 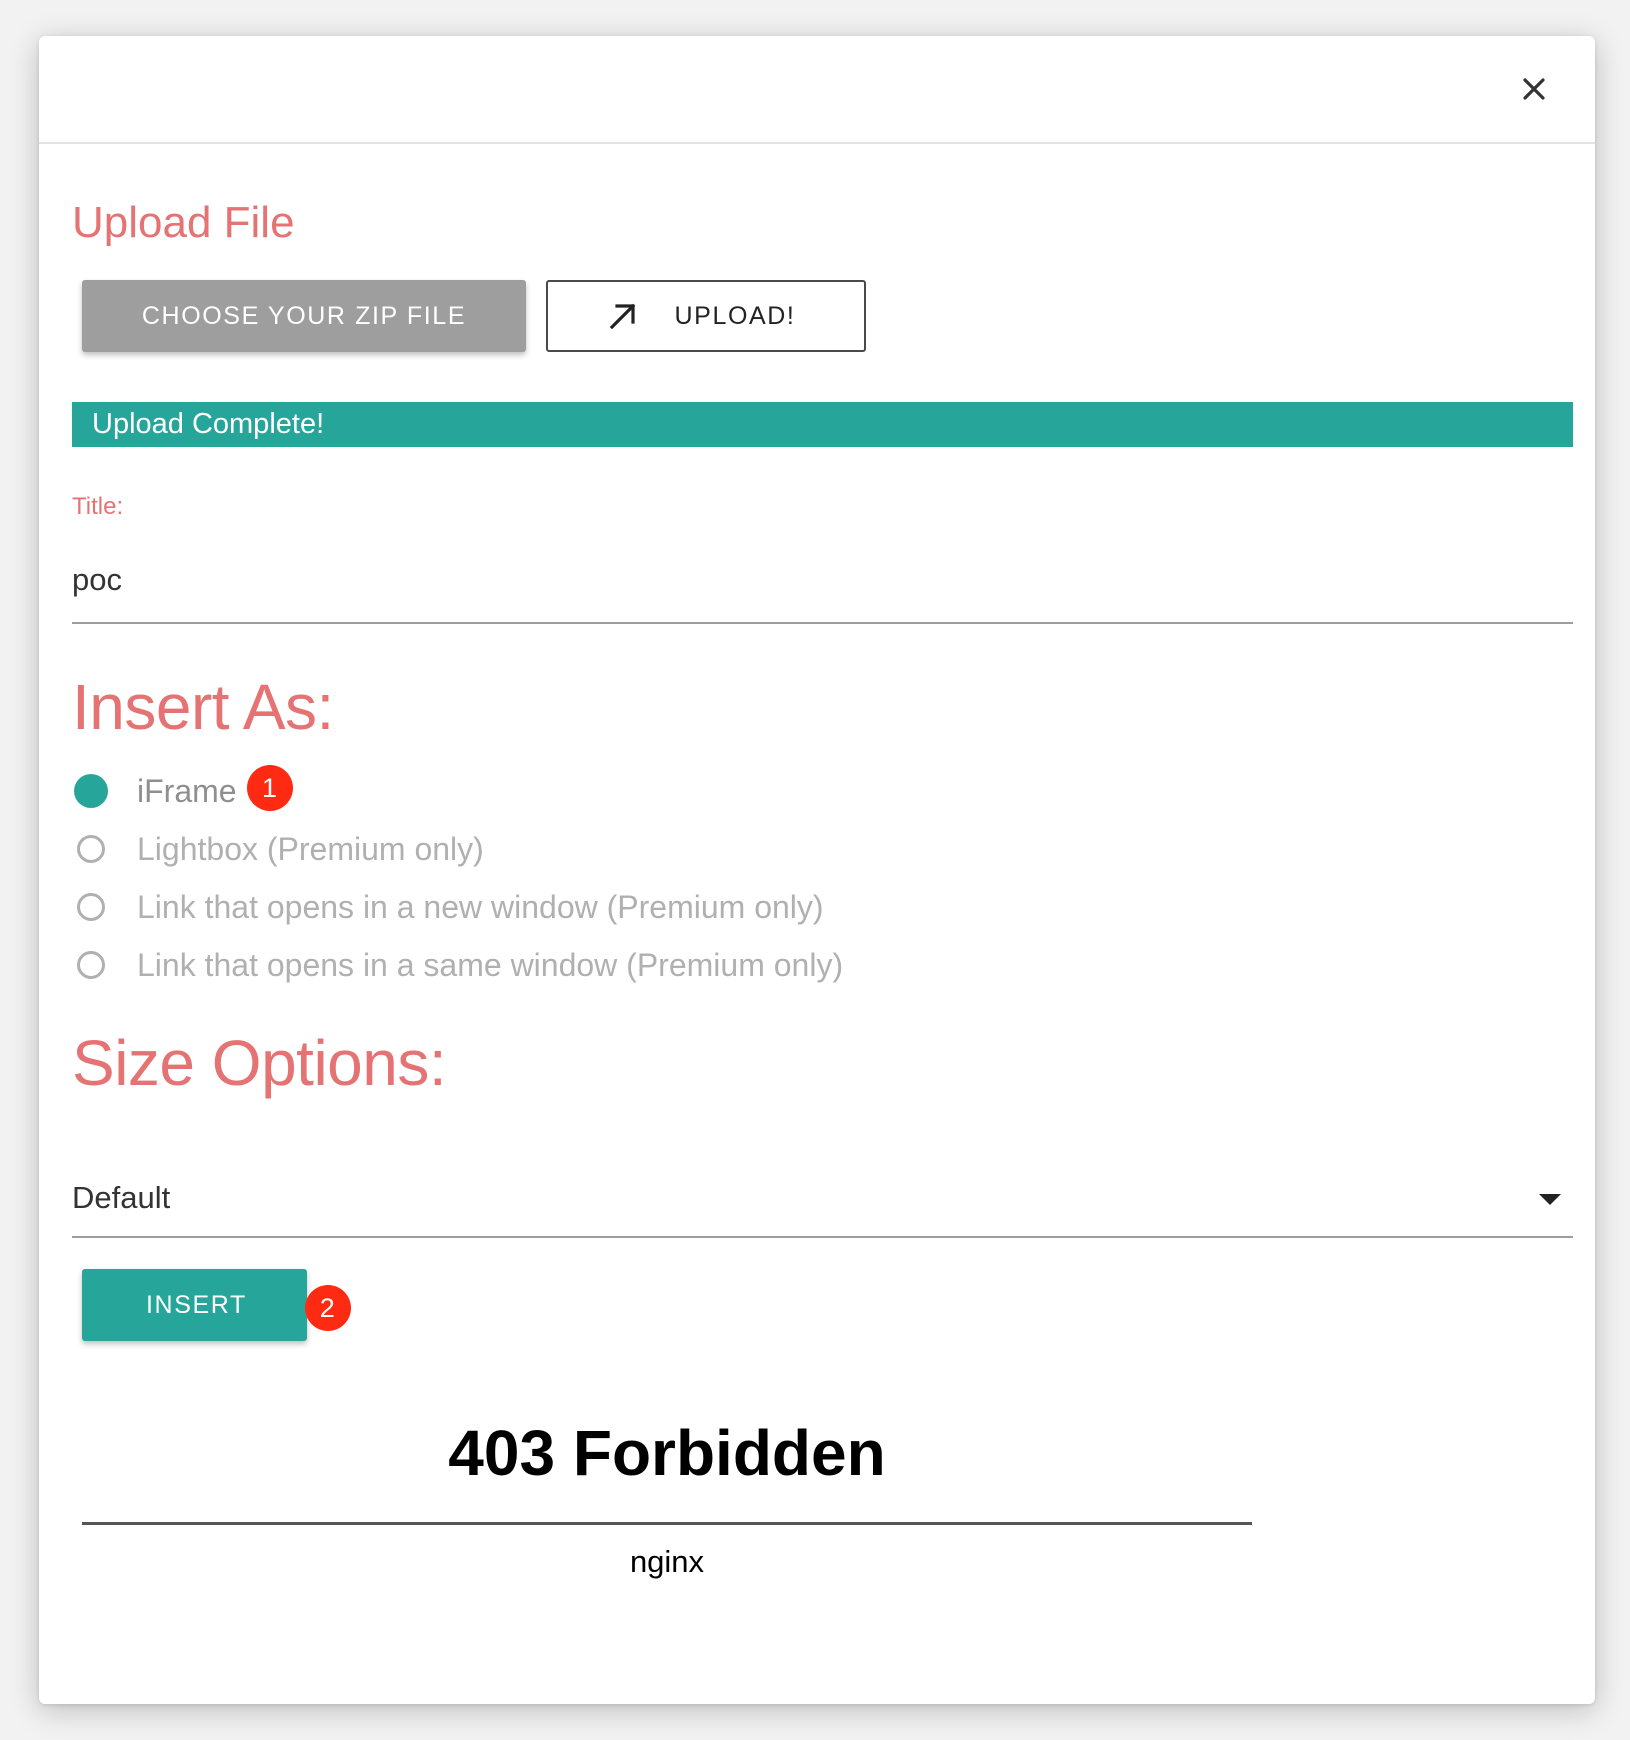 What do you see at coordinates (817, 90) in the screenshot?
I see `modal-header` at bounding box center [817, 90].